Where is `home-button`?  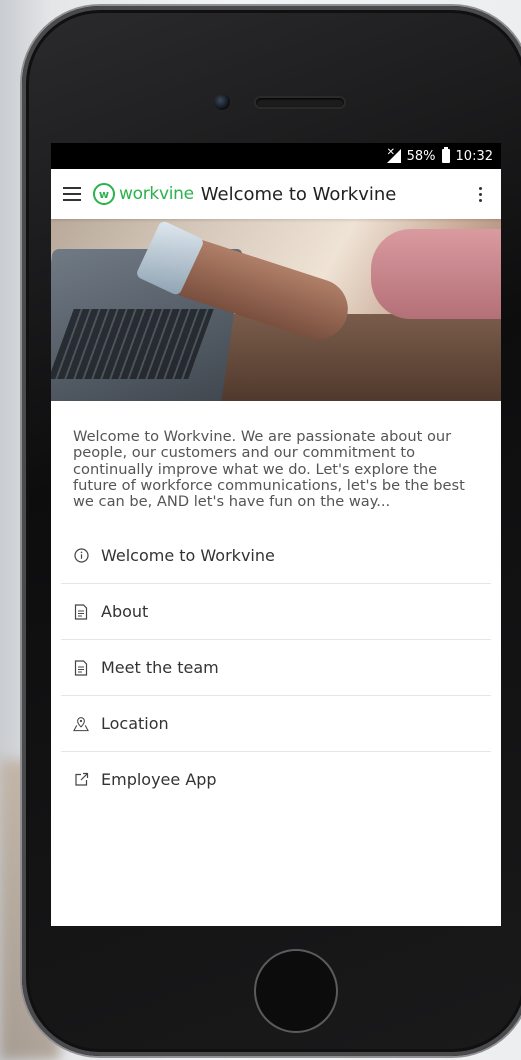 home-button is located at coordinates (296, 991).